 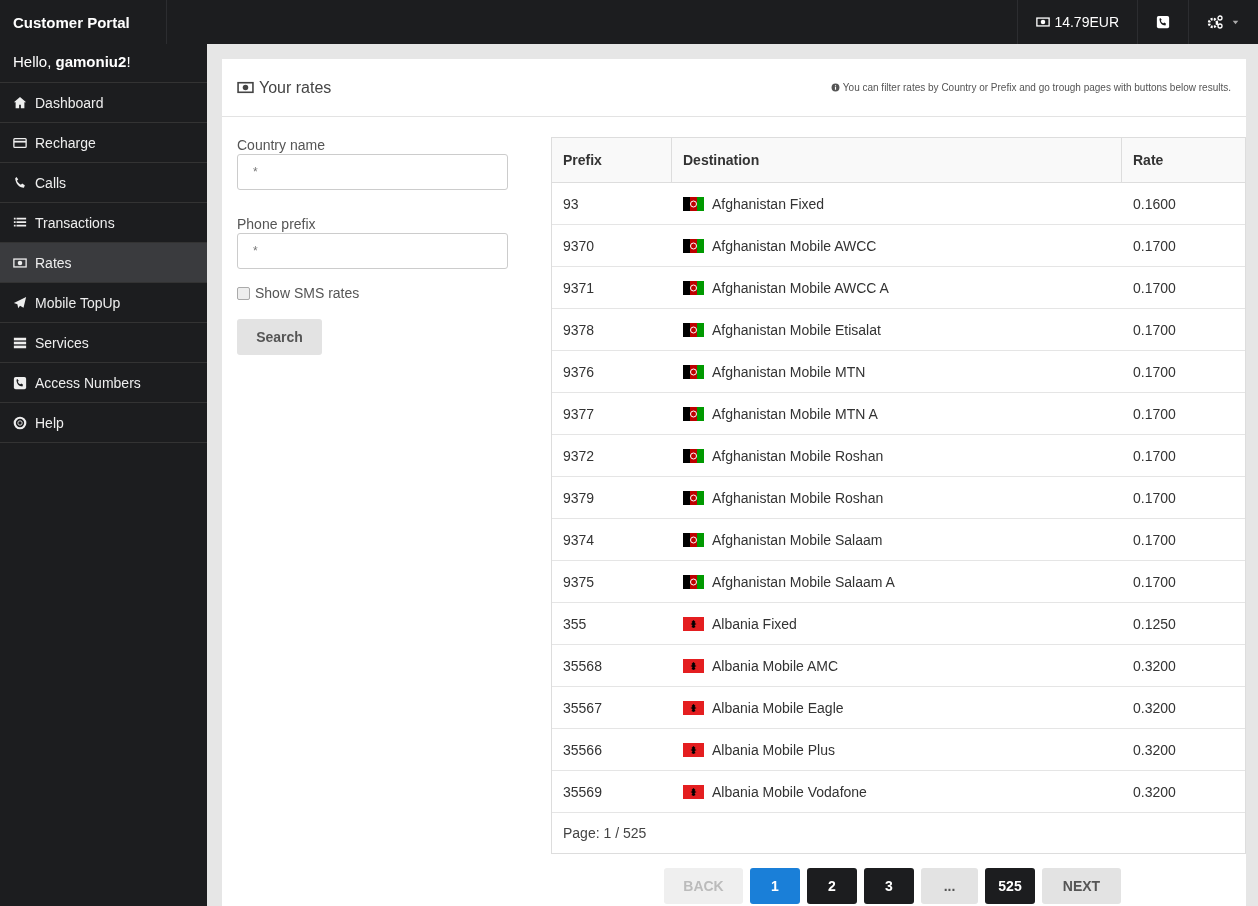 I want to click on table-cell: Afghanistan Mobile MTN, so click(x=789, y=371).